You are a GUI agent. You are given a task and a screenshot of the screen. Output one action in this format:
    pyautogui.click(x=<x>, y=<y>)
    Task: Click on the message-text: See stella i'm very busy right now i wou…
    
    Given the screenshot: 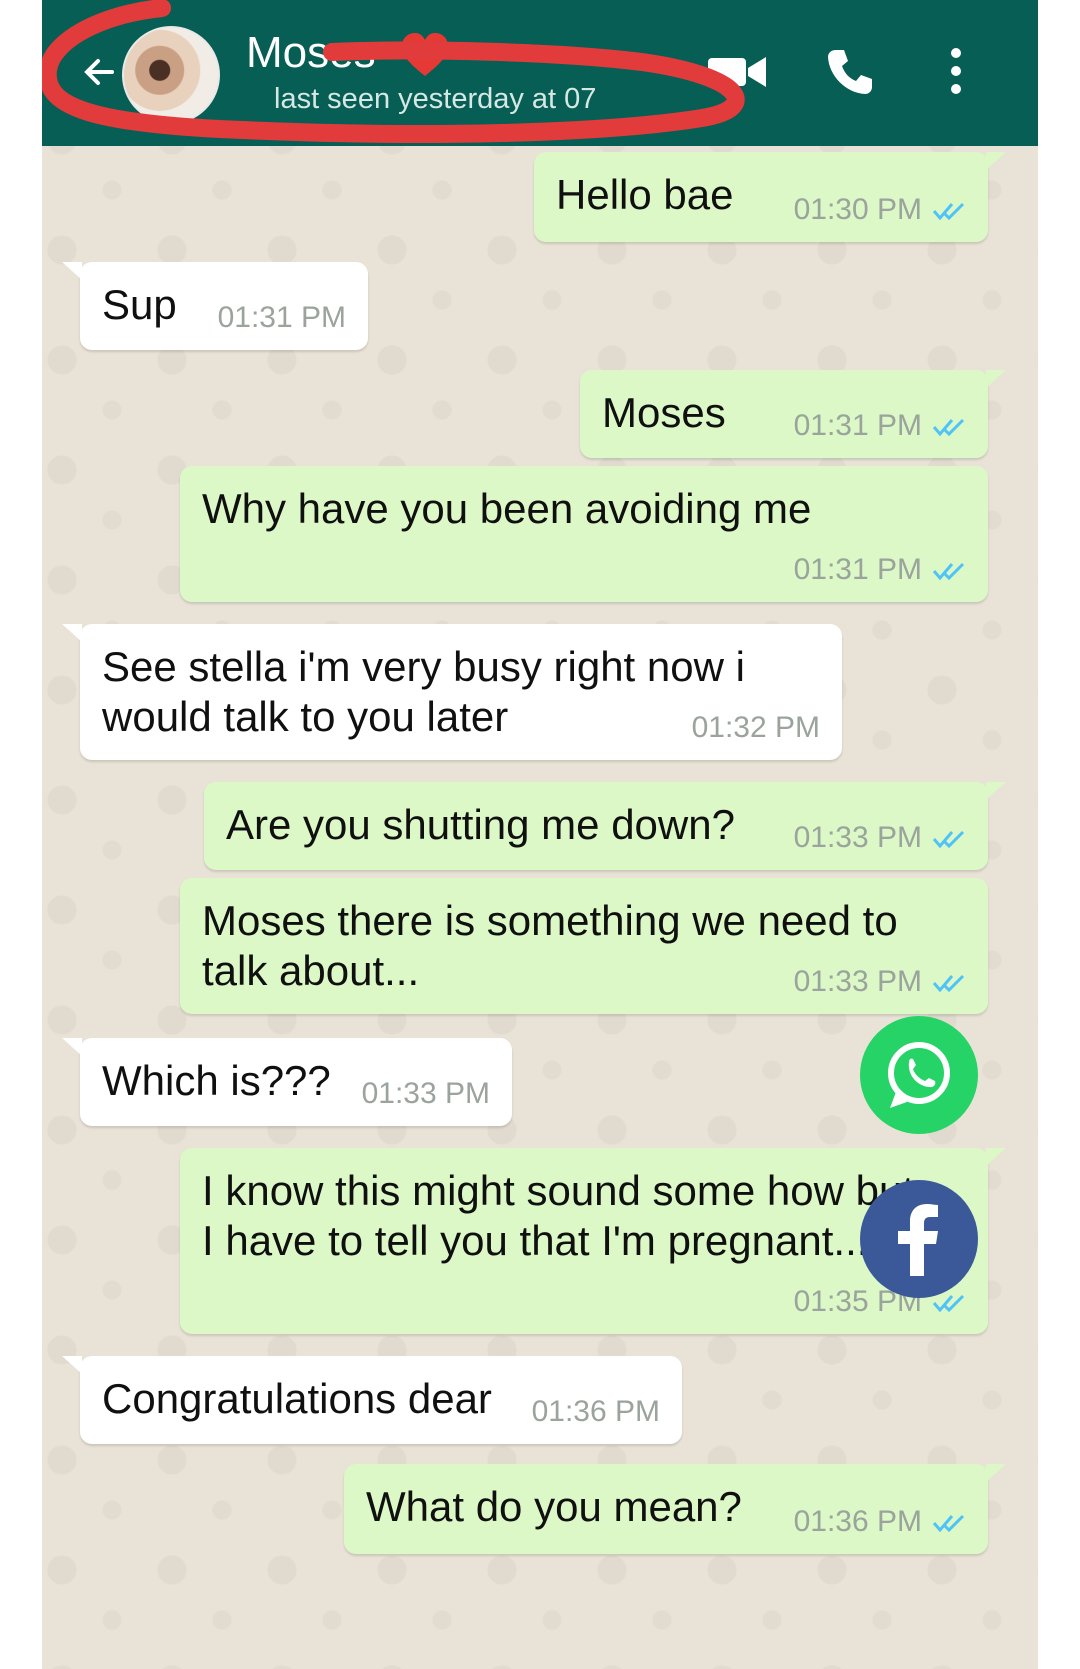 What is the action you would take?
    pyautogui.click(x=423, y=691)
    